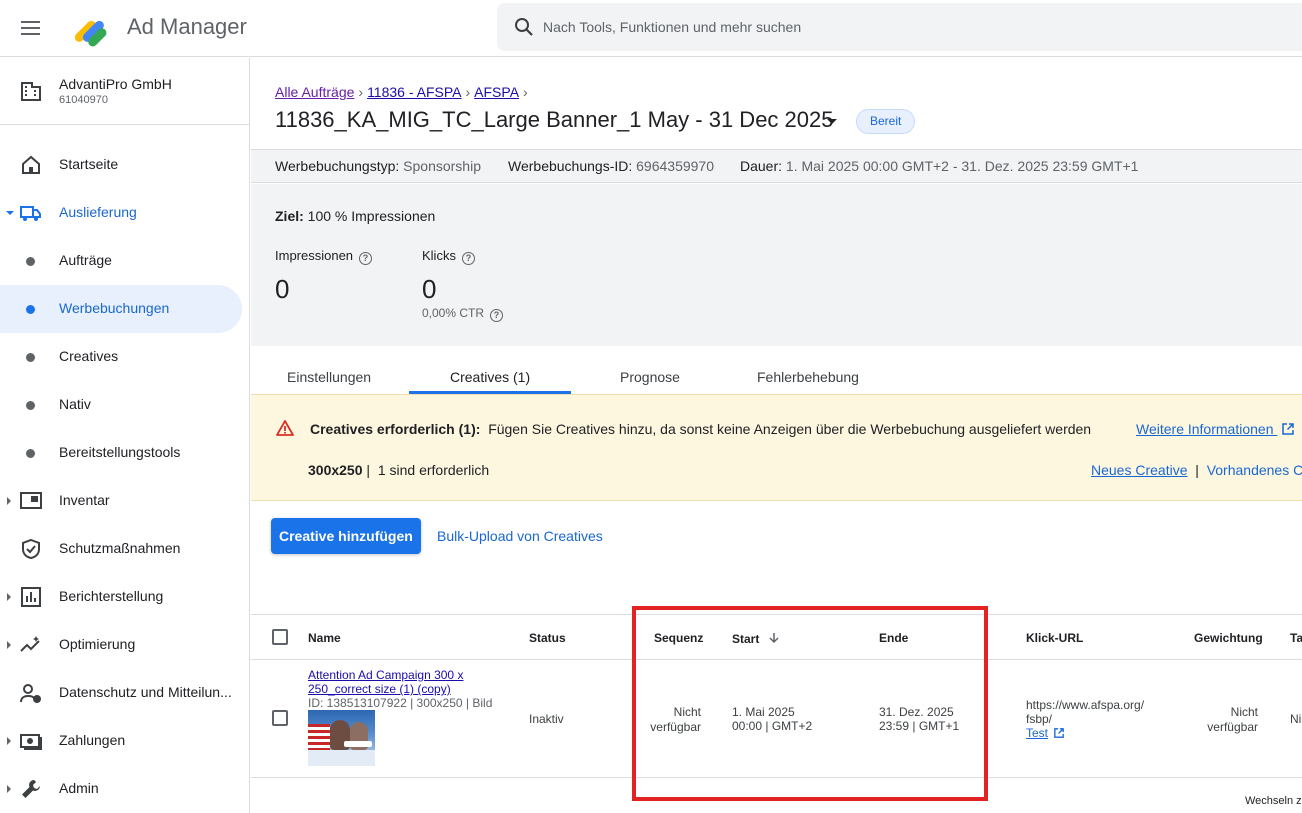 The image size is (1302, 813). I want to click on required-size-sep: |, so click(368, 470).